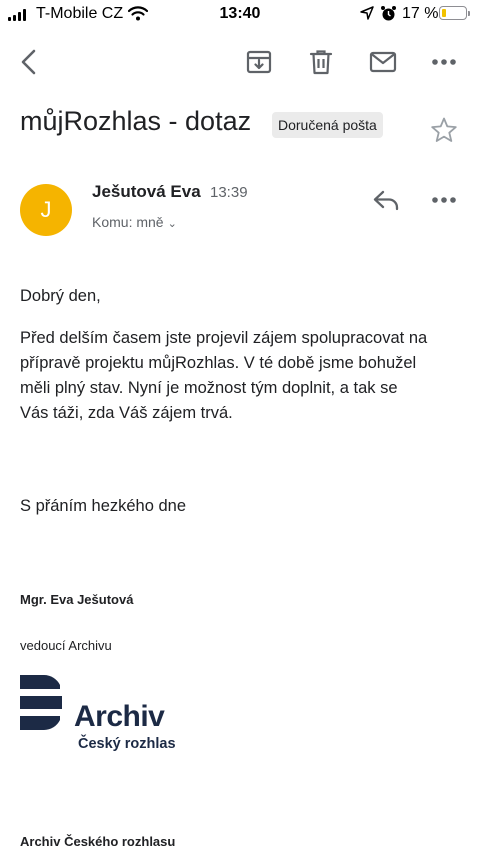  What do you see at coordinates (119, 716) in the screenshot?
I see `logo-title: Archiv` at bounding box center [119, 716].